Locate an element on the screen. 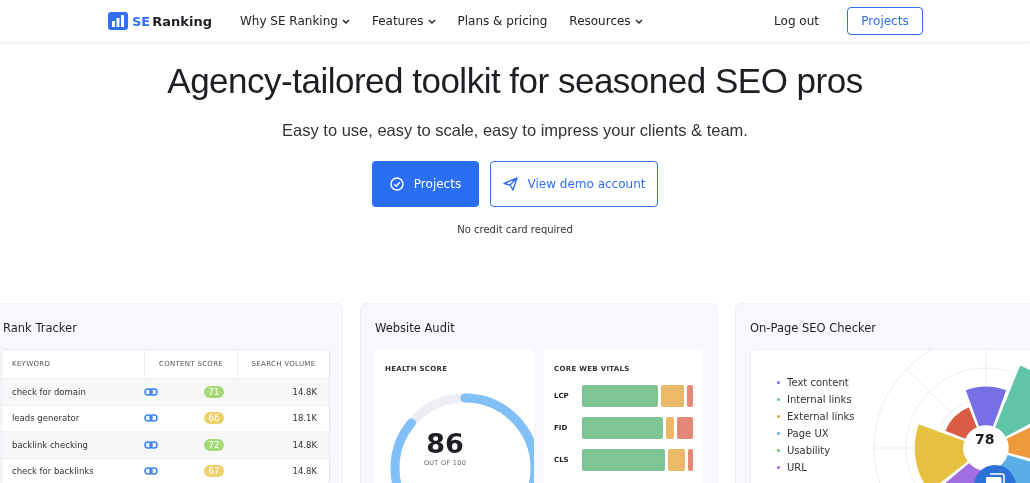 This screenshot has height=483, width=1030. hero-subtitle: Easy to use, easy to scale, easy to impress your clients & team. is located at coordinates (515, 130).